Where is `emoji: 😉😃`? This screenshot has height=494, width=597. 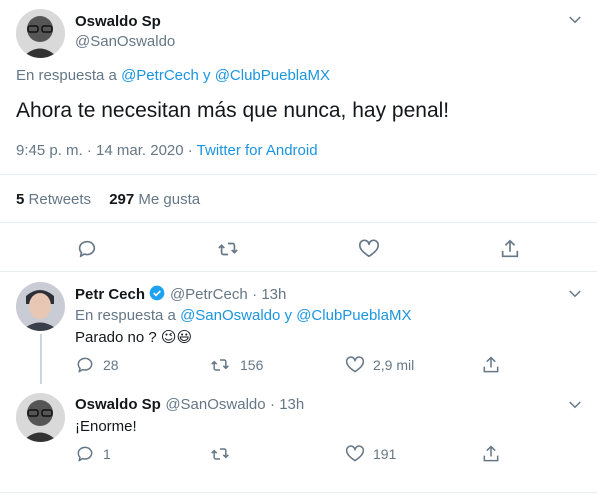
emoji: 😉😃 is located at coordinates (176, 337).